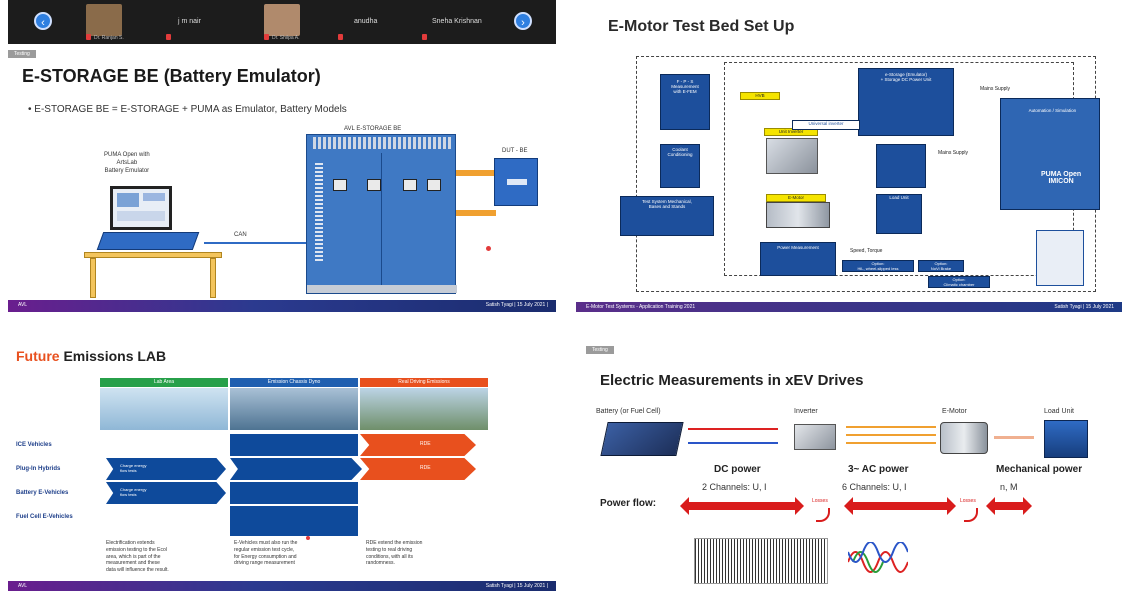 The height and width of the screenshot is (591, 1122). Describe the element at coordinates (826, 125) in the screenshot. I see `universal-inverter-label: Universal inverter` at that location.